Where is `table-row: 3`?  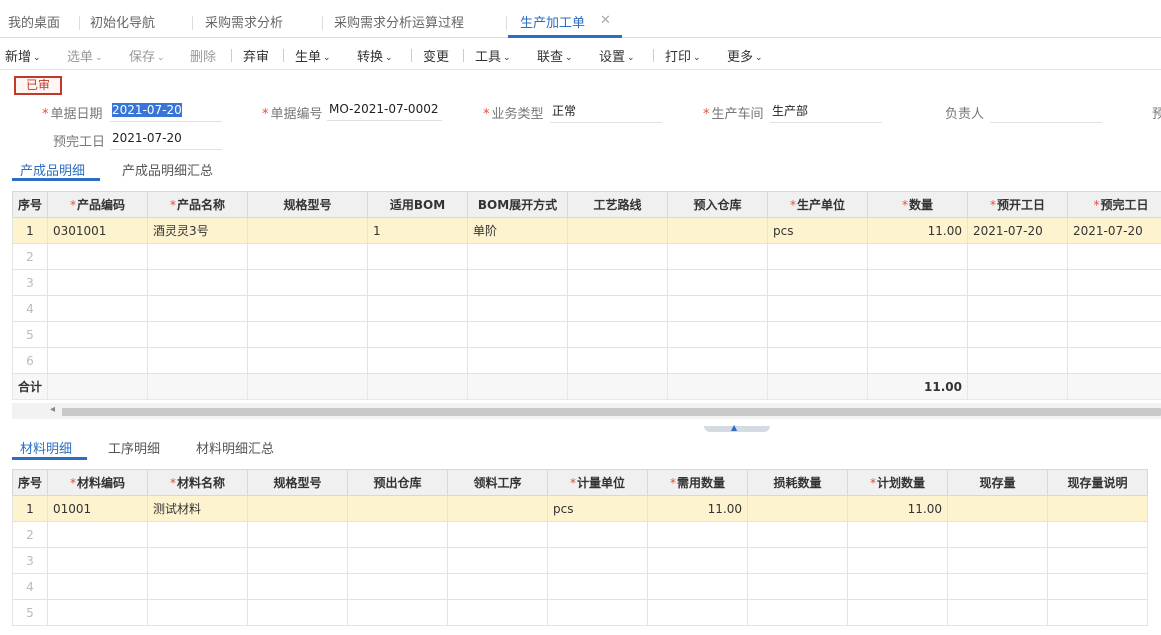
table-row: 3 is located at coordinates (586, 282).